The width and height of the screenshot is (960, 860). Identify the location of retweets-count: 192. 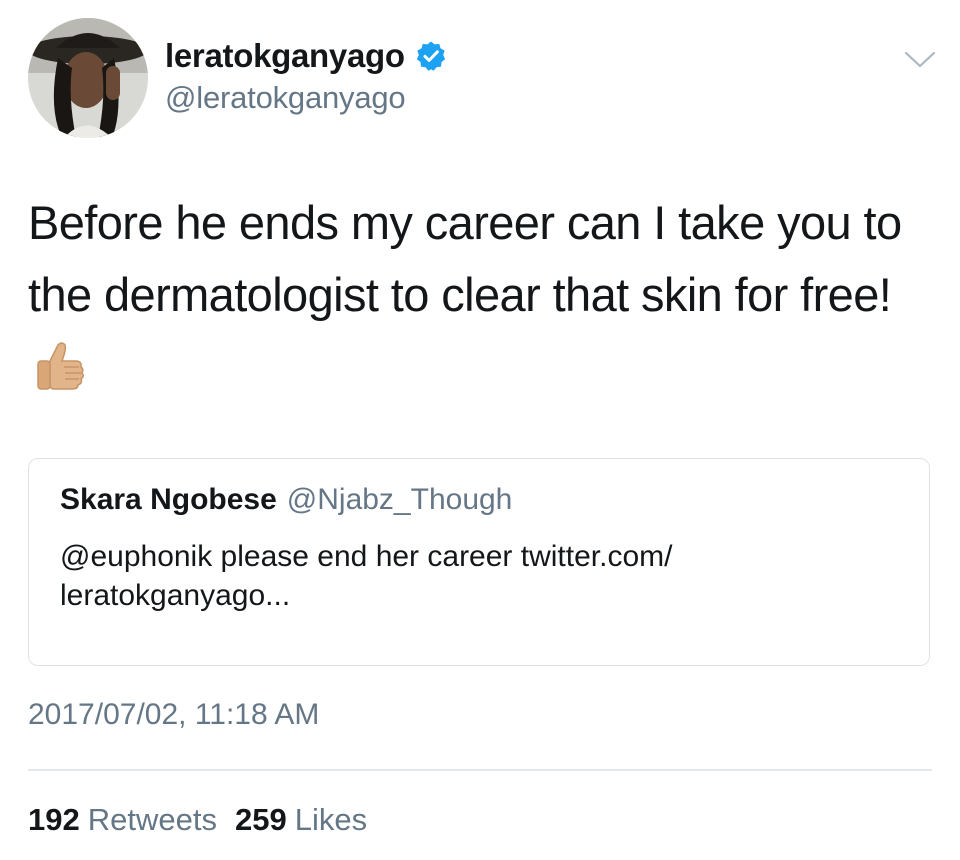
(54, 819).